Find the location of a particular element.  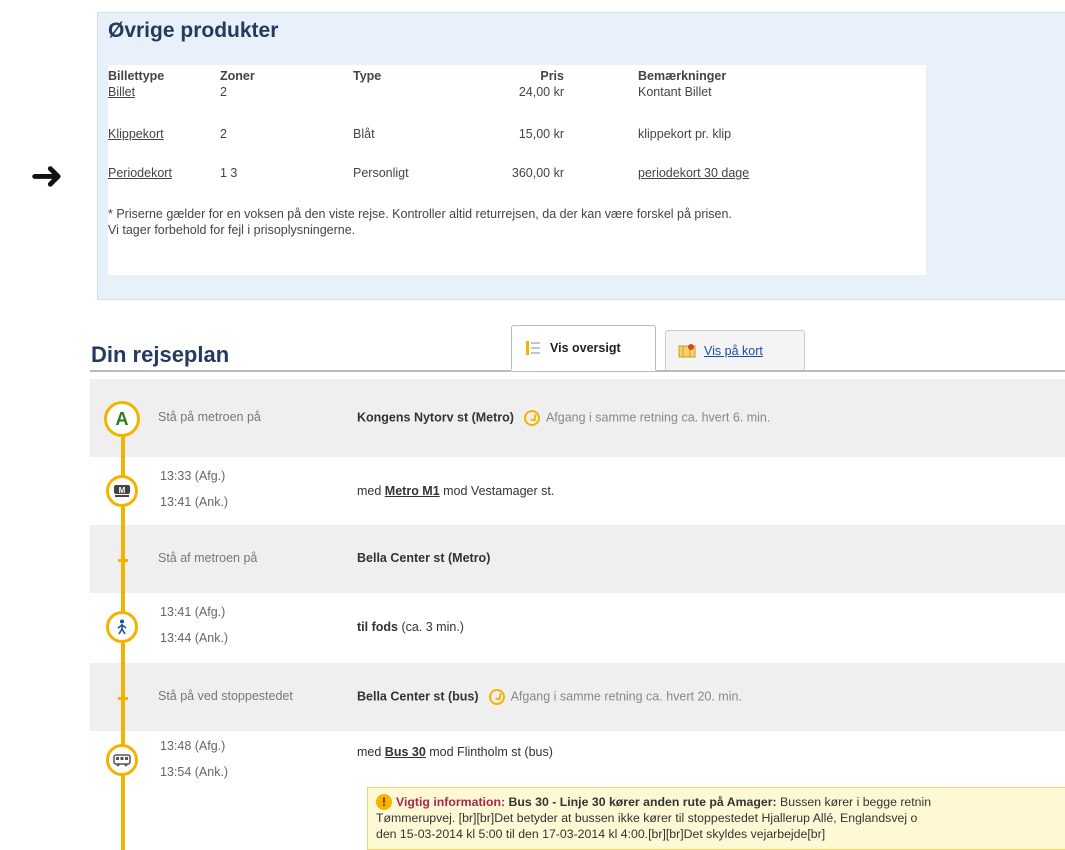

frequency-hint: Afgang i samme retning ca. hvert 6. min. is located at coordinates (658, 417).